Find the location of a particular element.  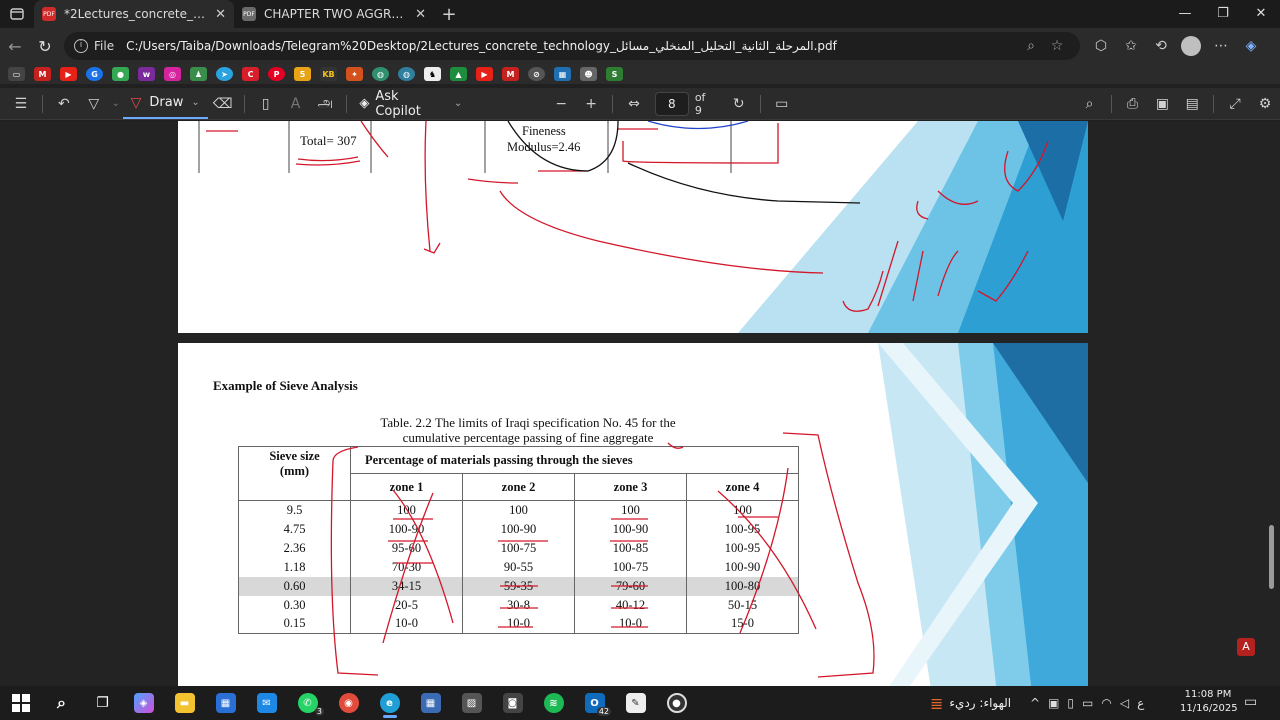

fav-gmail-icon: M is located at coordinates (42, 74).